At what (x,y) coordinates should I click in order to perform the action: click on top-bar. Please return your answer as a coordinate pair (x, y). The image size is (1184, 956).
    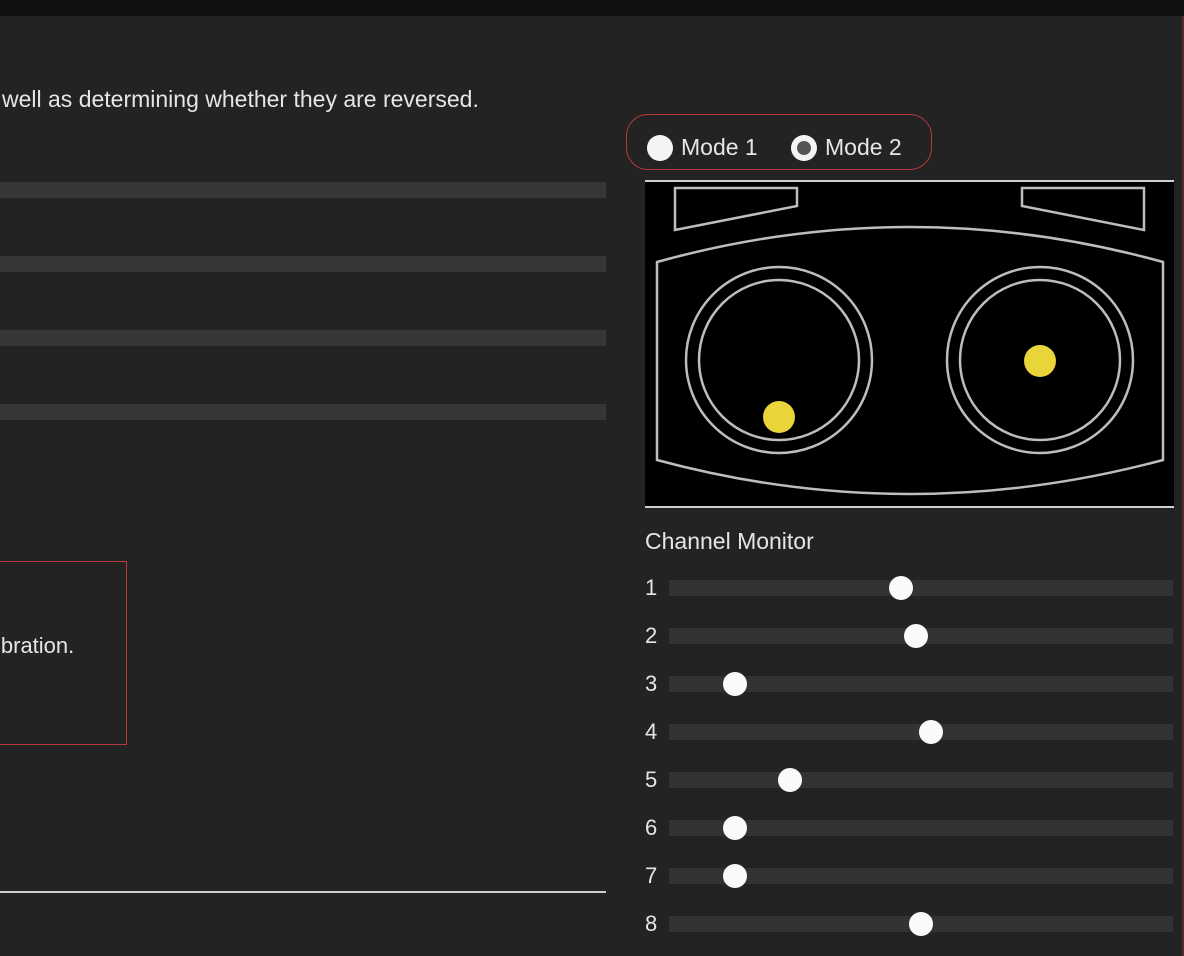
    Looking at the image, I should click on (592, 8).